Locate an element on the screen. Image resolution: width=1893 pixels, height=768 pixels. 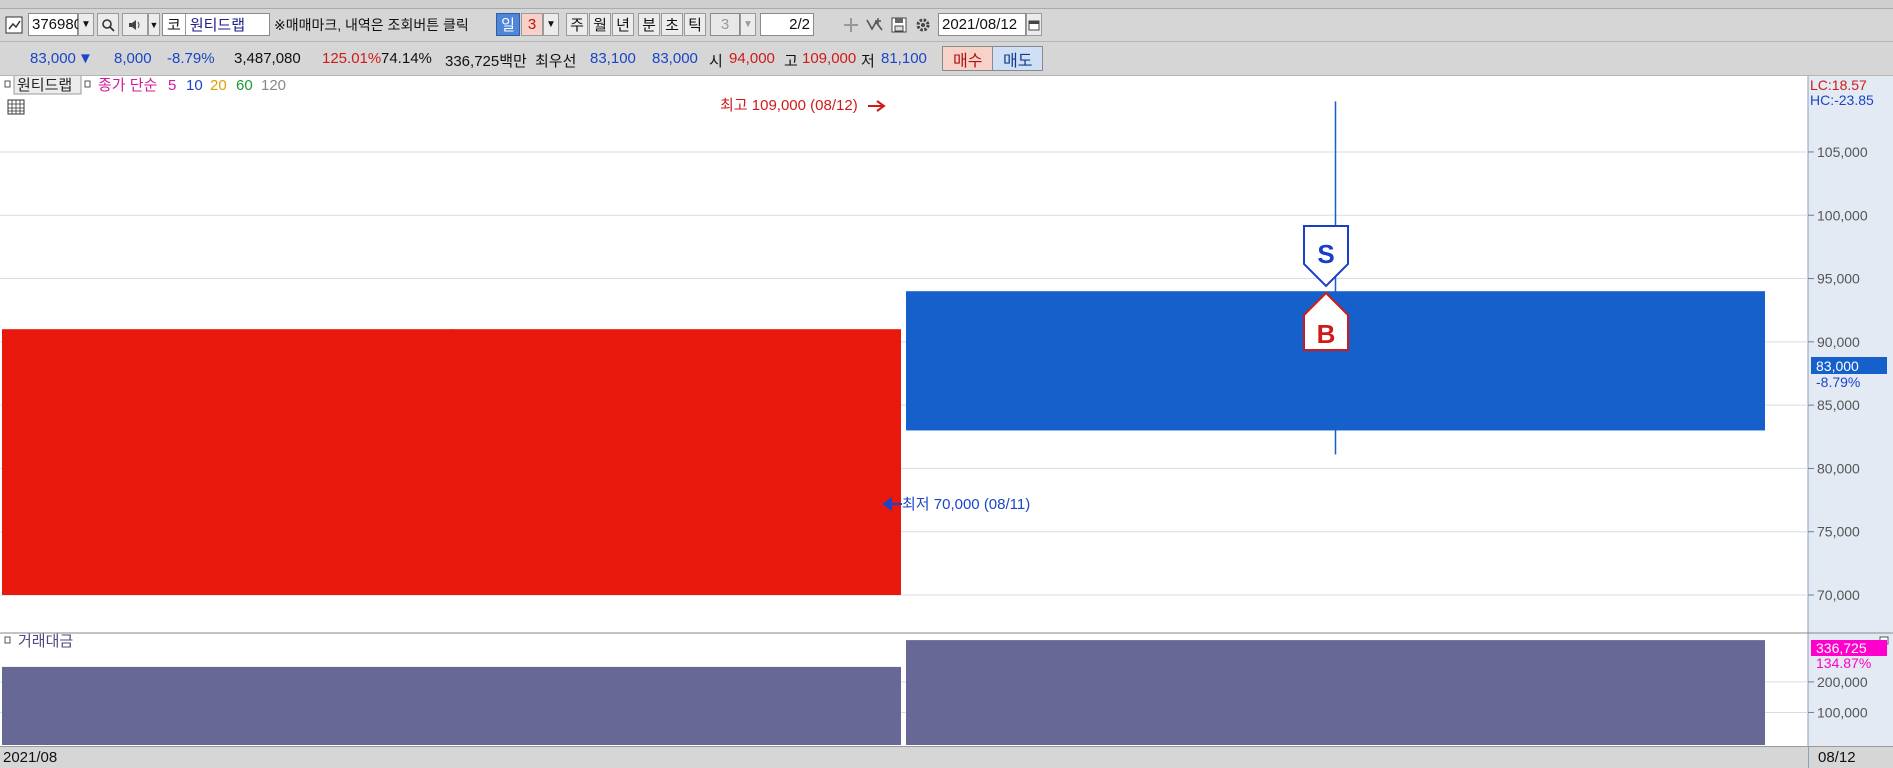
price-tick-label: 75,000 is located at coordinates (1838, 532).